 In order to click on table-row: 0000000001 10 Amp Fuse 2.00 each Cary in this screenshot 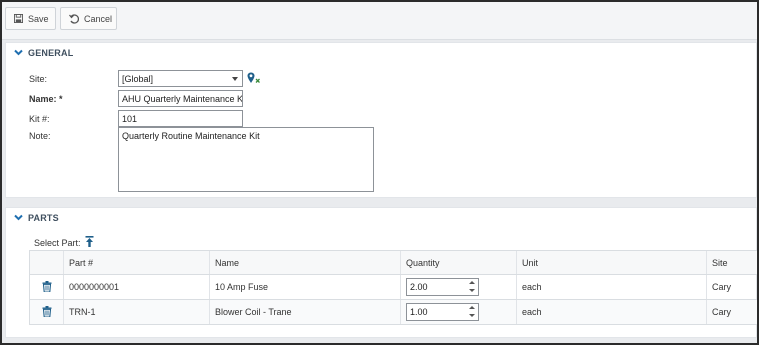, I will do `click(393, 287)`.